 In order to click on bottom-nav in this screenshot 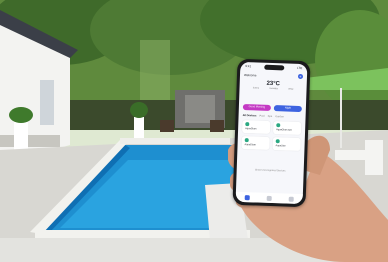, I will do `click(269, 198)`.